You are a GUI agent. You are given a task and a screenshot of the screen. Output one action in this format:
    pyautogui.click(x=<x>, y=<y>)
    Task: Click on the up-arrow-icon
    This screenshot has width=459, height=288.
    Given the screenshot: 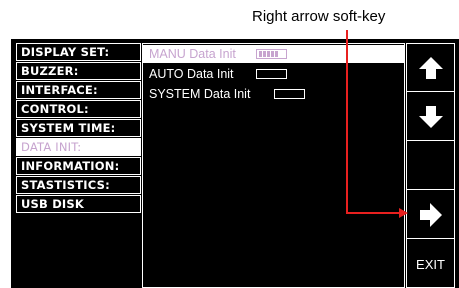 What is the action you would take?
    pyautogui.click(x=430, y=67)
    